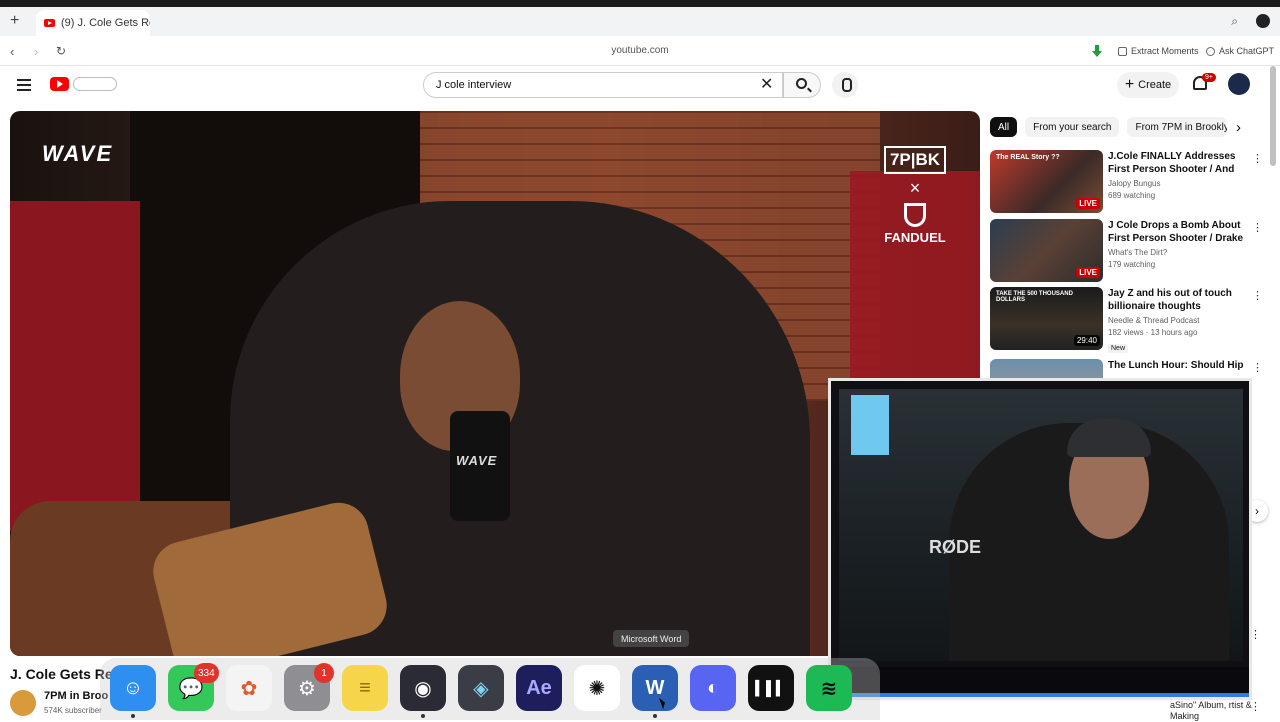  I want to click on video-title: The Lunch Hour: Should Hip, so click(1176, 365).